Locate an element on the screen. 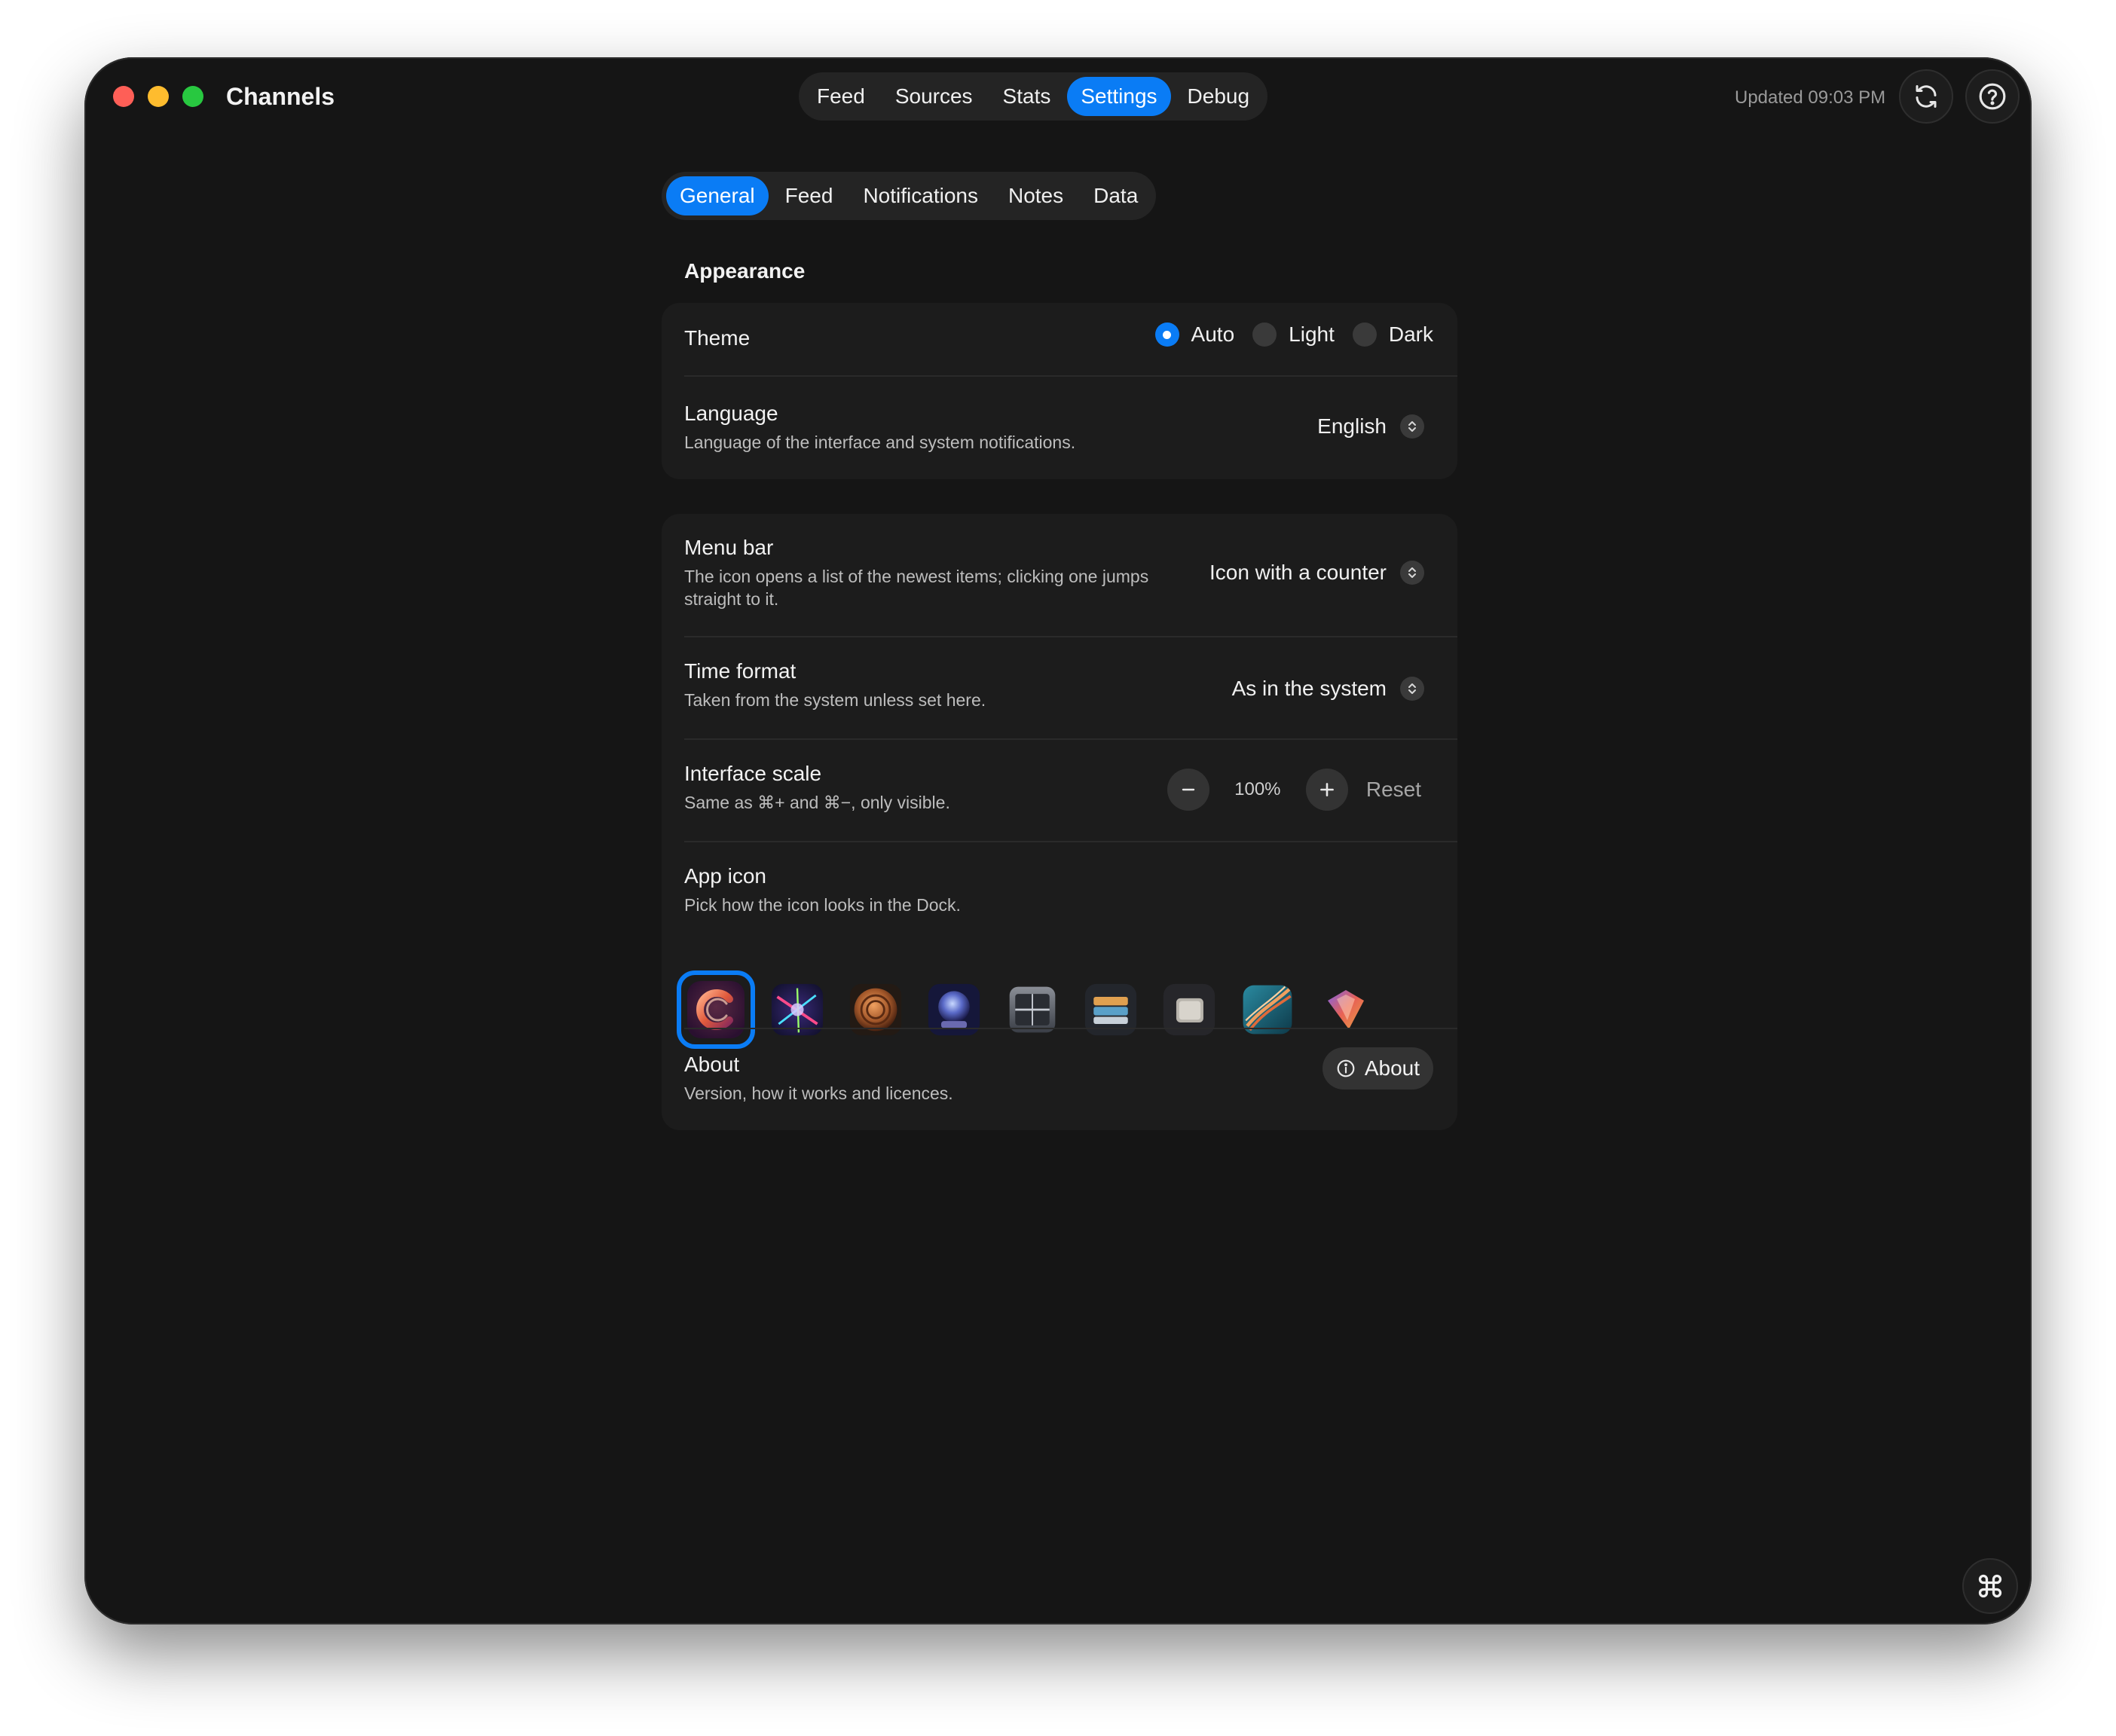  menu-bar-value: Icon with a counter is located at coordinates (1298, 572).